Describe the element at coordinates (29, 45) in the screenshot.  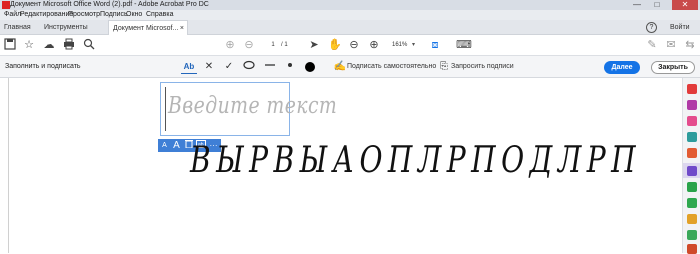
I see `bookmark-star-icon: ☆` at that location.